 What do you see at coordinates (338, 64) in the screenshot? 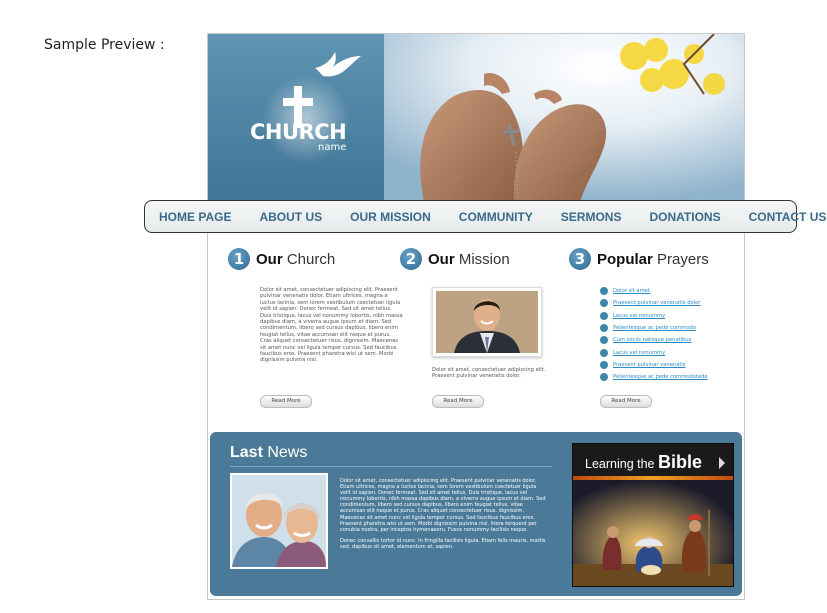
I see `dove-icon` at bounding box center [338, 64].